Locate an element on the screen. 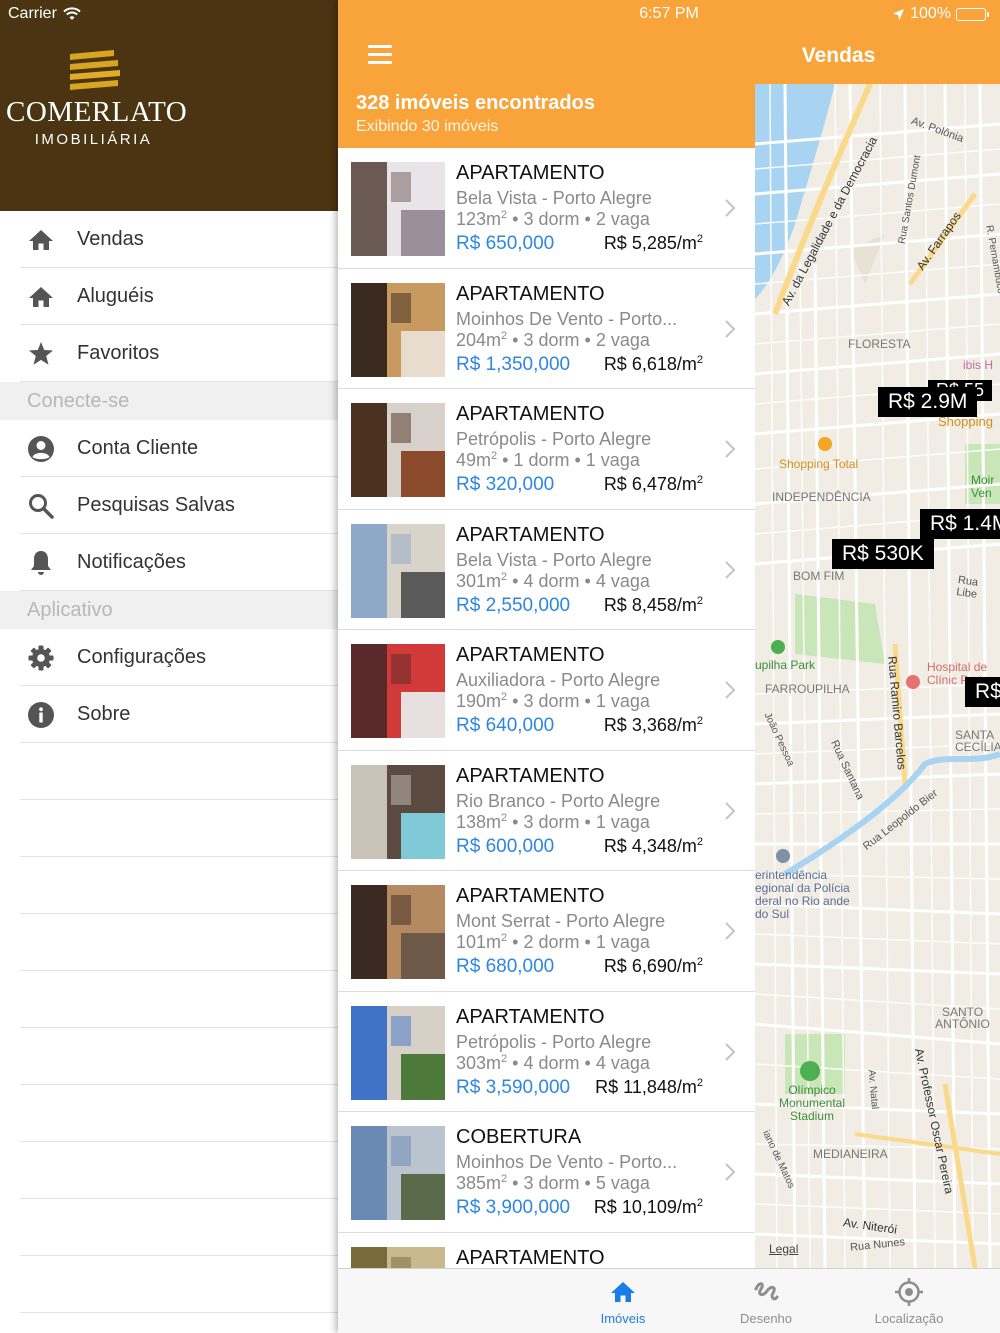 Image resolution: width=1000 pixels, height=1333 pixels. listing-price-per-m2: R$ 4,348/m2 is located at coordinates (653, 845).